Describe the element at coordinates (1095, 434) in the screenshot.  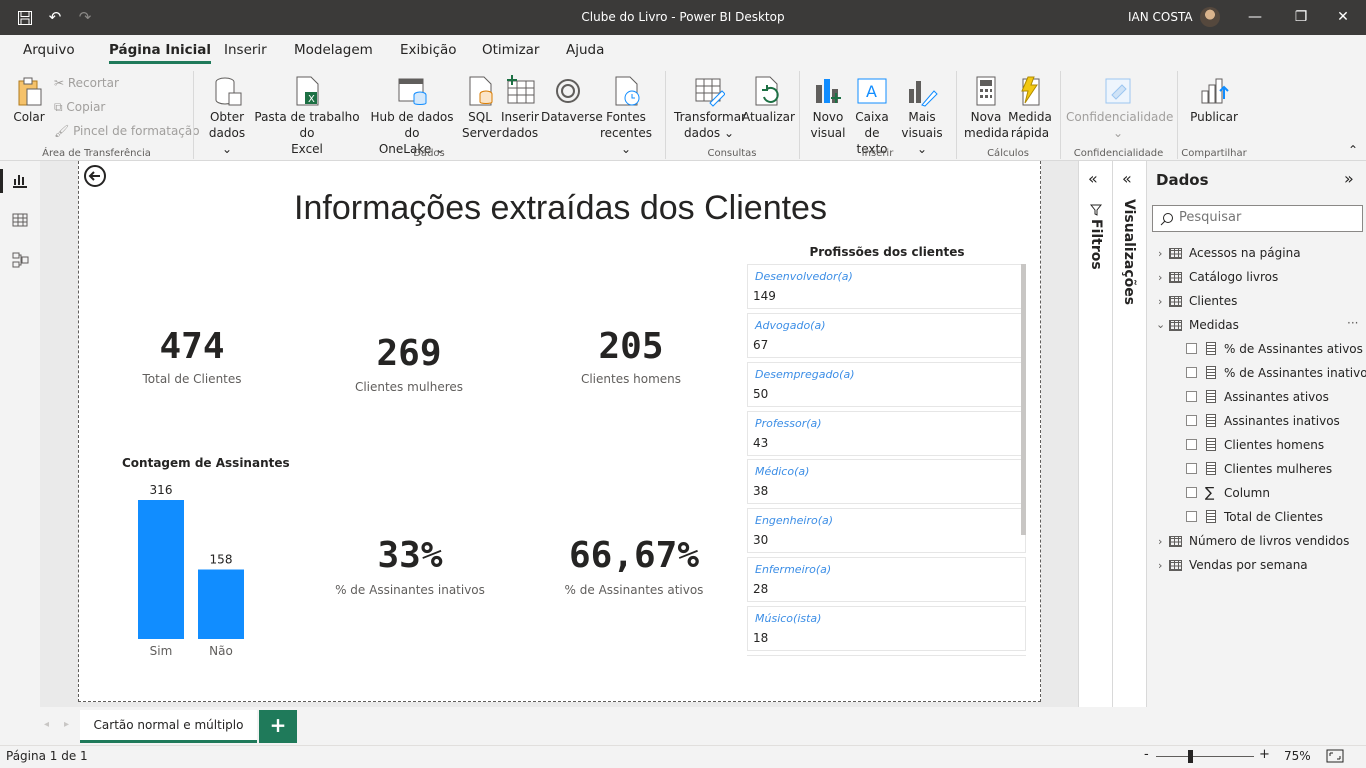
I see `filters-pane: « Filtros` at that location.